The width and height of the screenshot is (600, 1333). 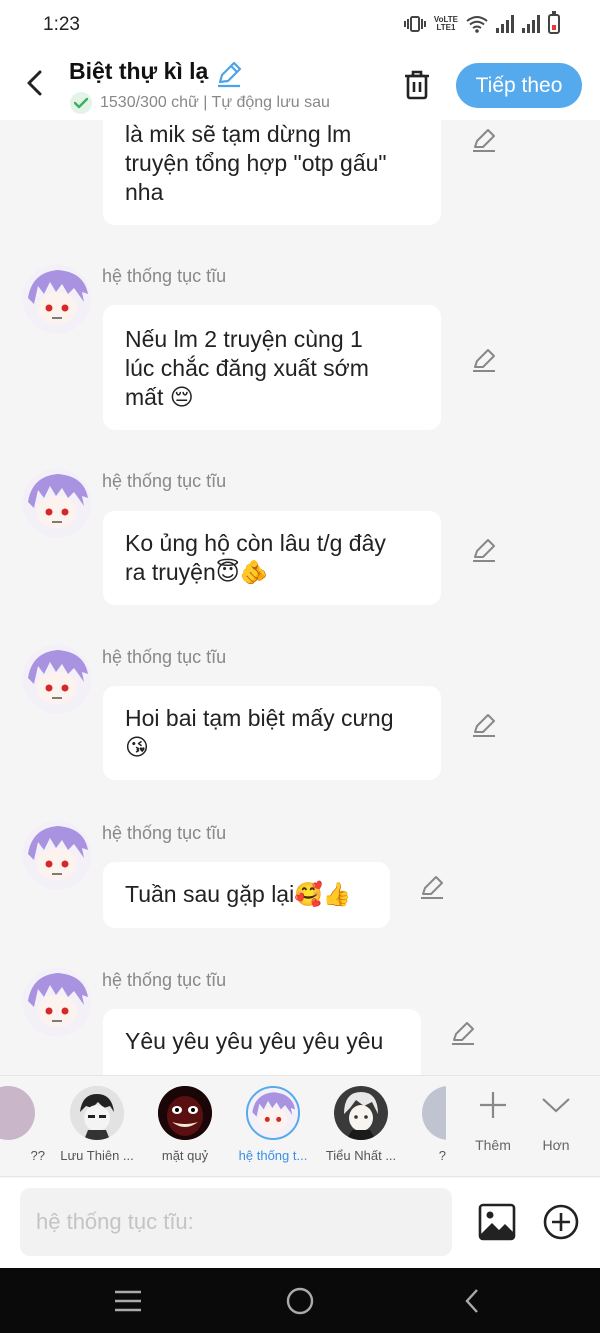 I want to click on chevron-left-icon, so click(x=34, y=83).